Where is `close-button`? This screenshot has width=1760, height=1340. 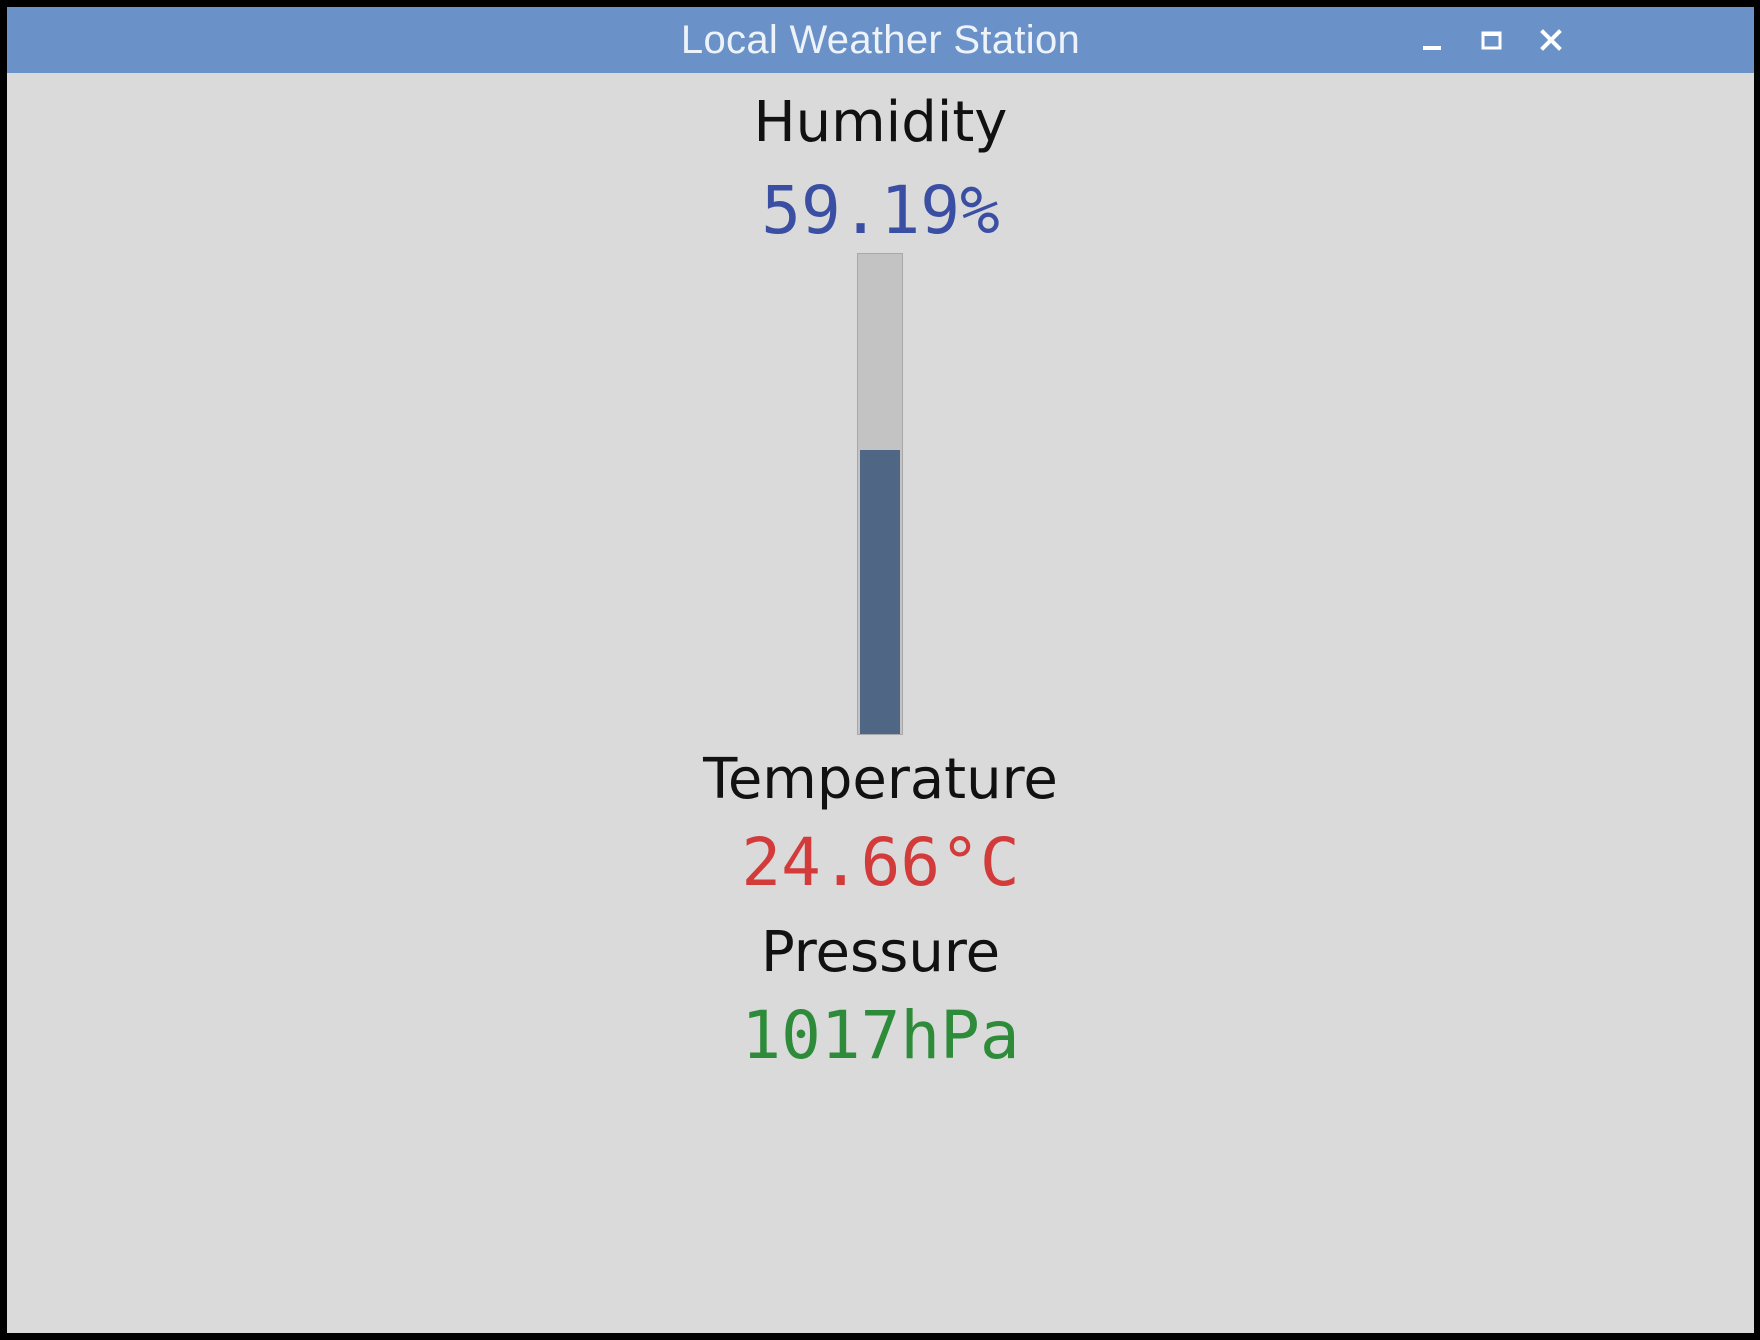 close-button is located at coordinates (1552, 41).